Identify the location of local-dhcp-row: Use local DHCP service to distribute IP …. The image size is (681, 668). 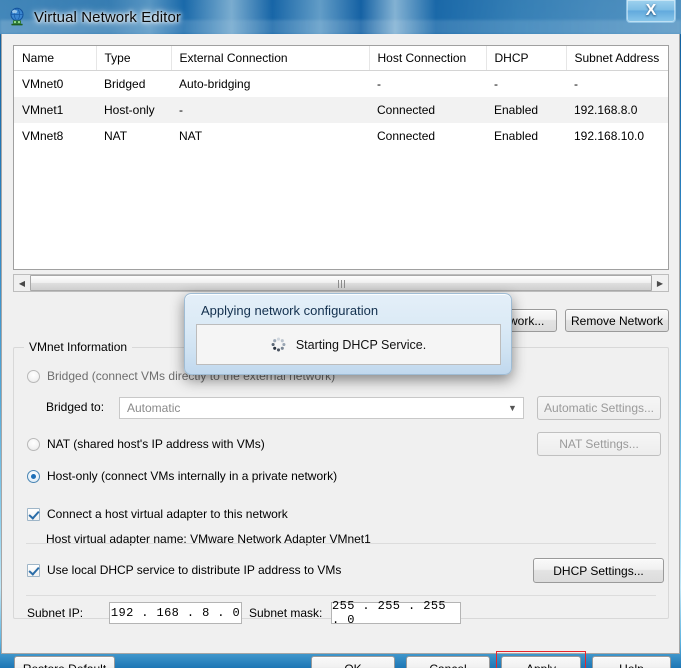
(184, 570).